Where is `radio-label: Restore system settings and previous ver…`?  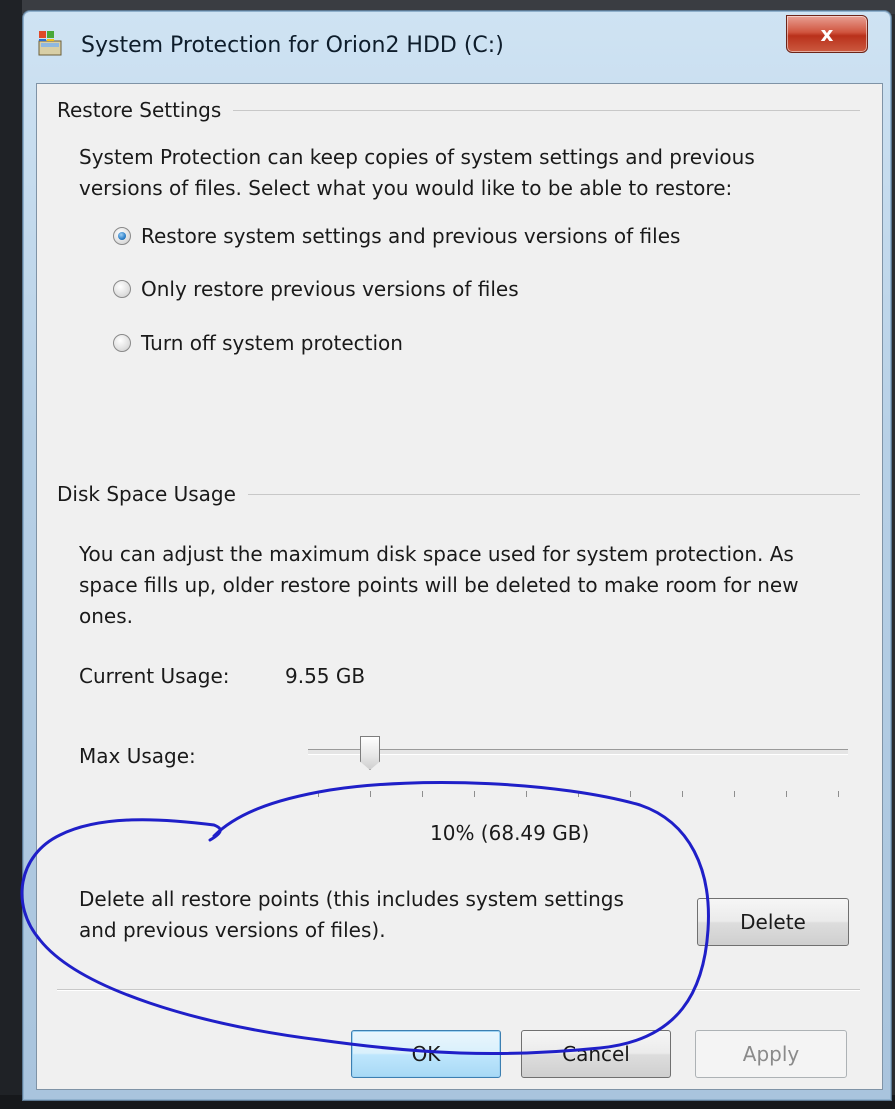
radio-label: Restore system settings and previous ver… is located at coordinates (411, 236).